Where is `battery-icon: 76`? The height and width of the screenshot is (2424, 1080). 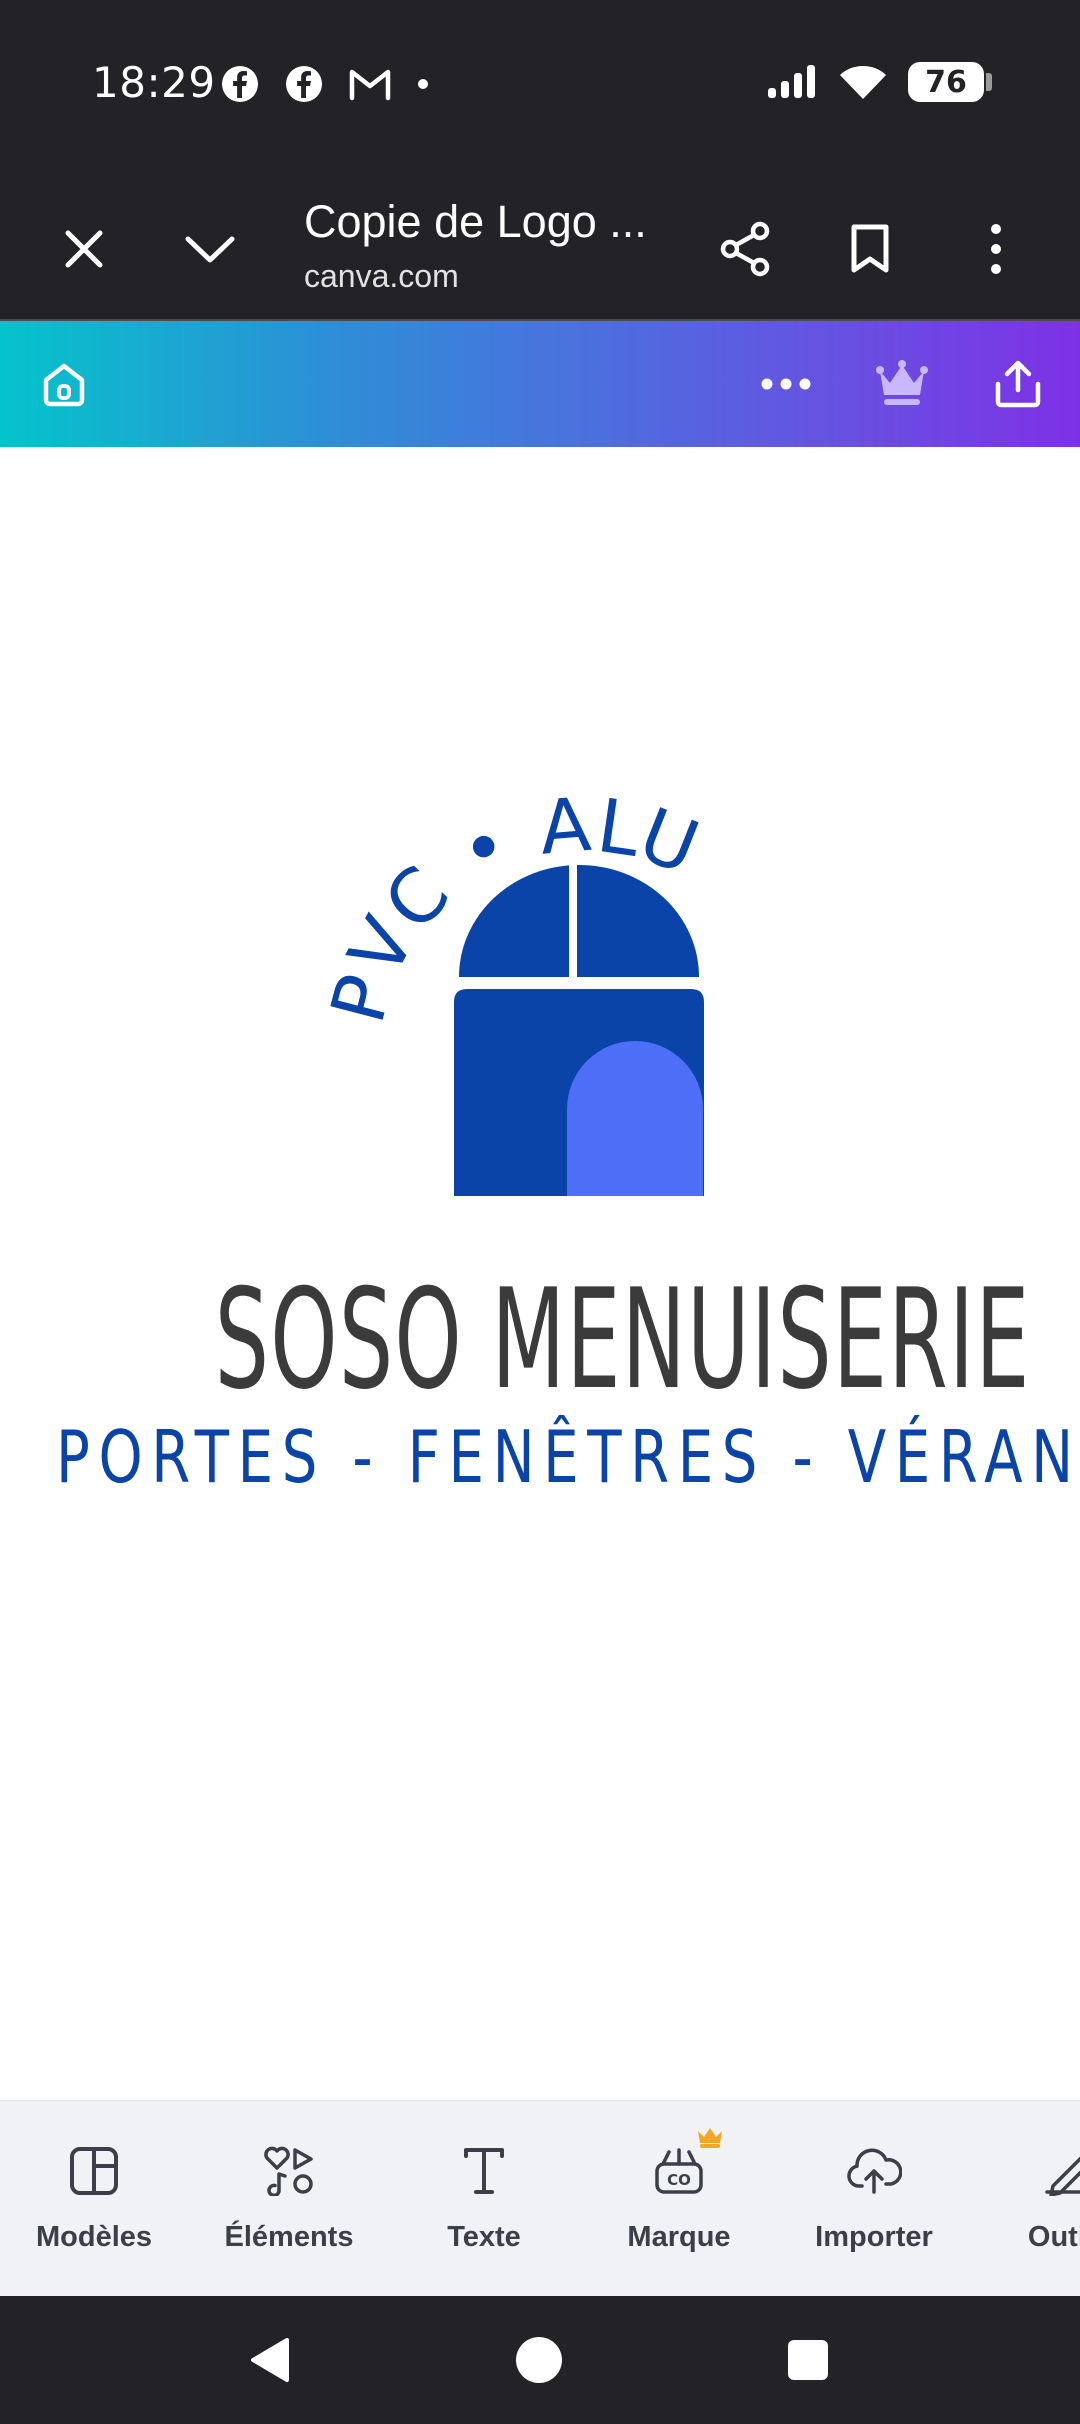 battery-icon: 76 is located at coordinates (946, 82).